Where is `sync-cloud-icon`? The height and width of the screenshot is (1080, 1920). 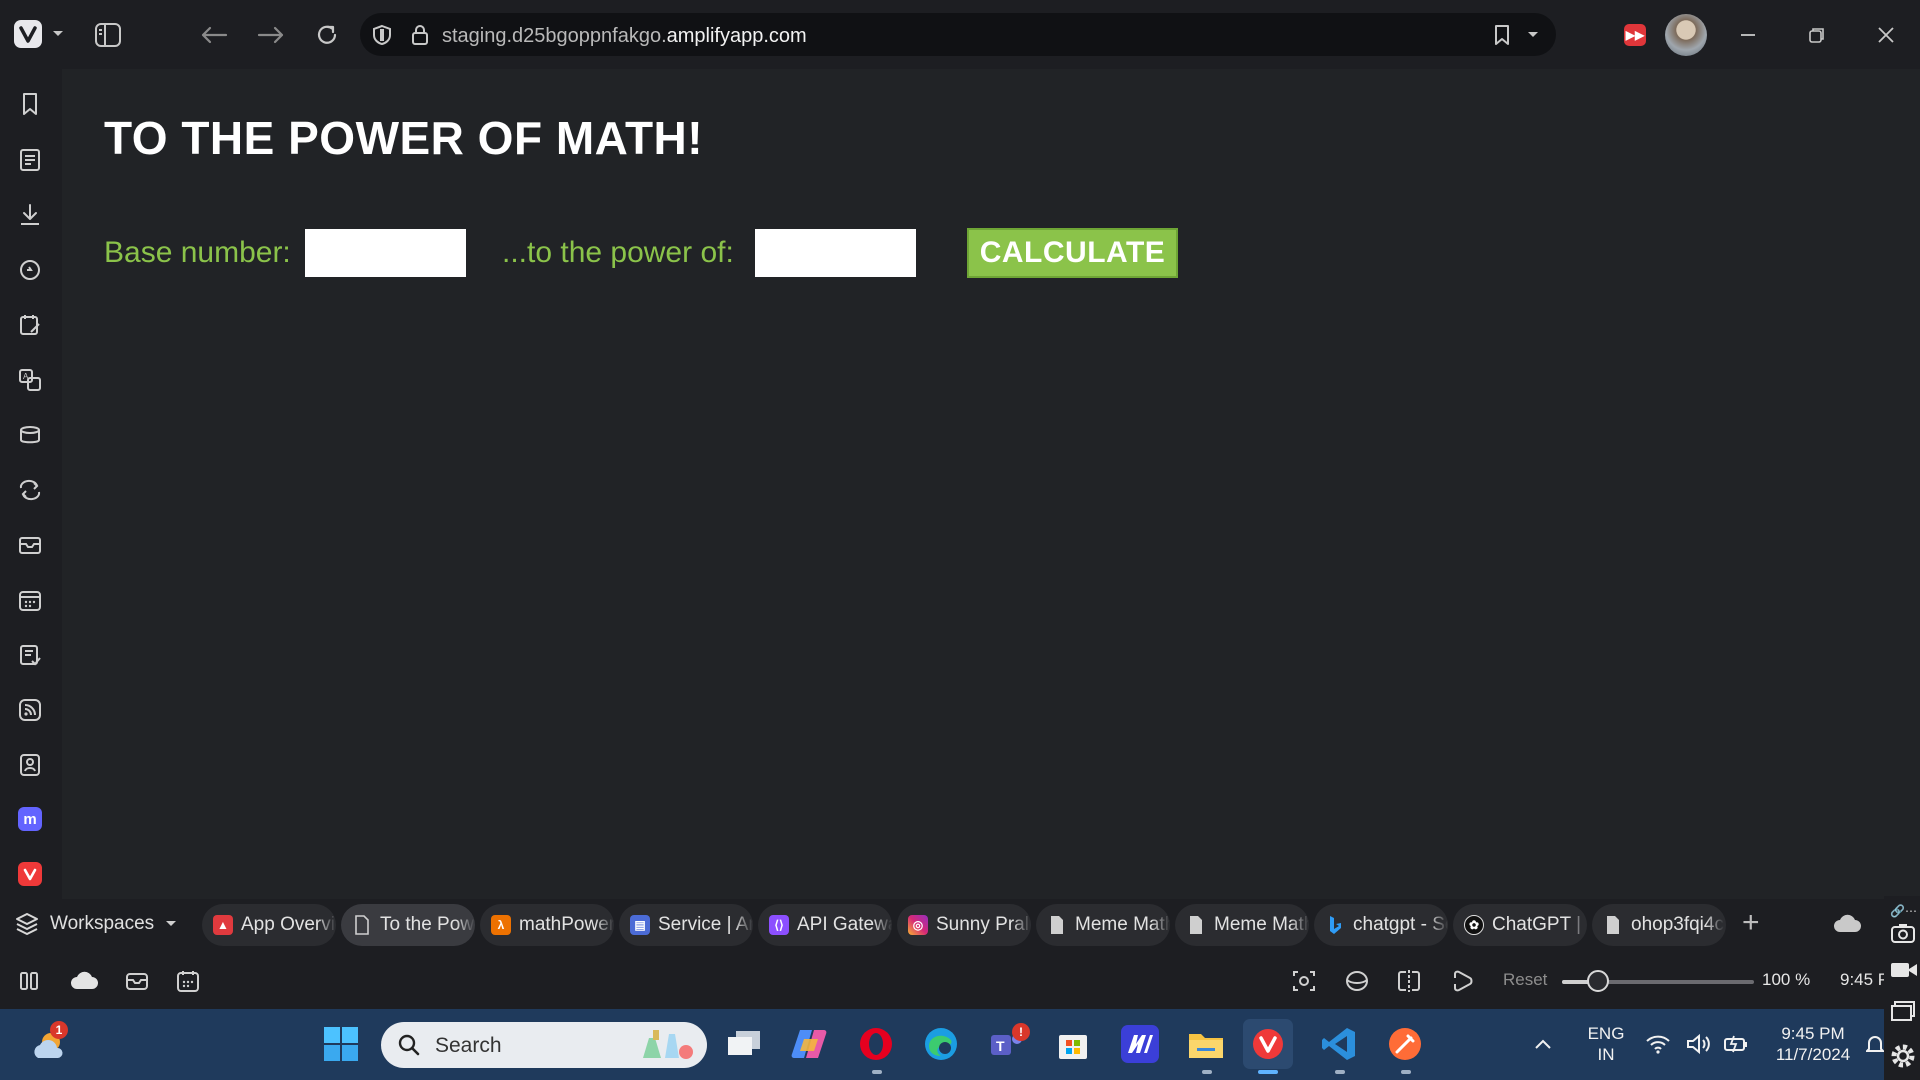
sync-cloud-icon is located at coordinates (84, 981).